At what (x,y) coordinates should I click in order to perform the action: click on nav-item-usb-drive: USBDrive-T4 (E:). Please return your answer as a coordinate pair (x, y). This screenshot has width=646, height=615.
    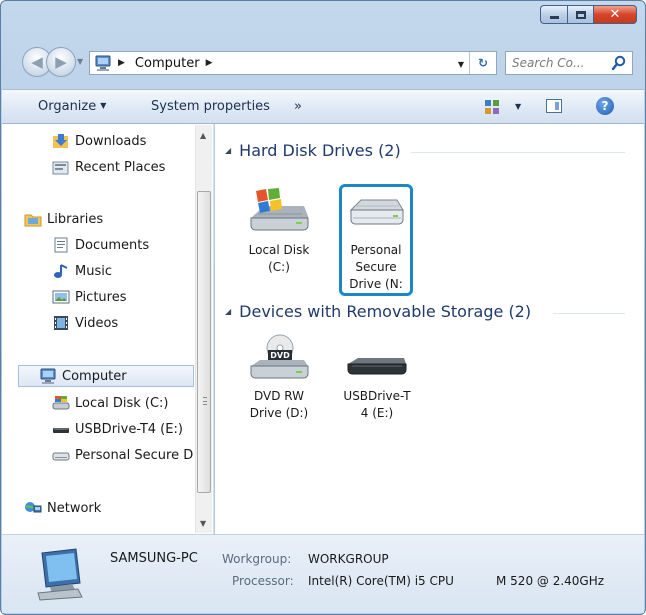
    Looking at the image, I should click on (117, 429).